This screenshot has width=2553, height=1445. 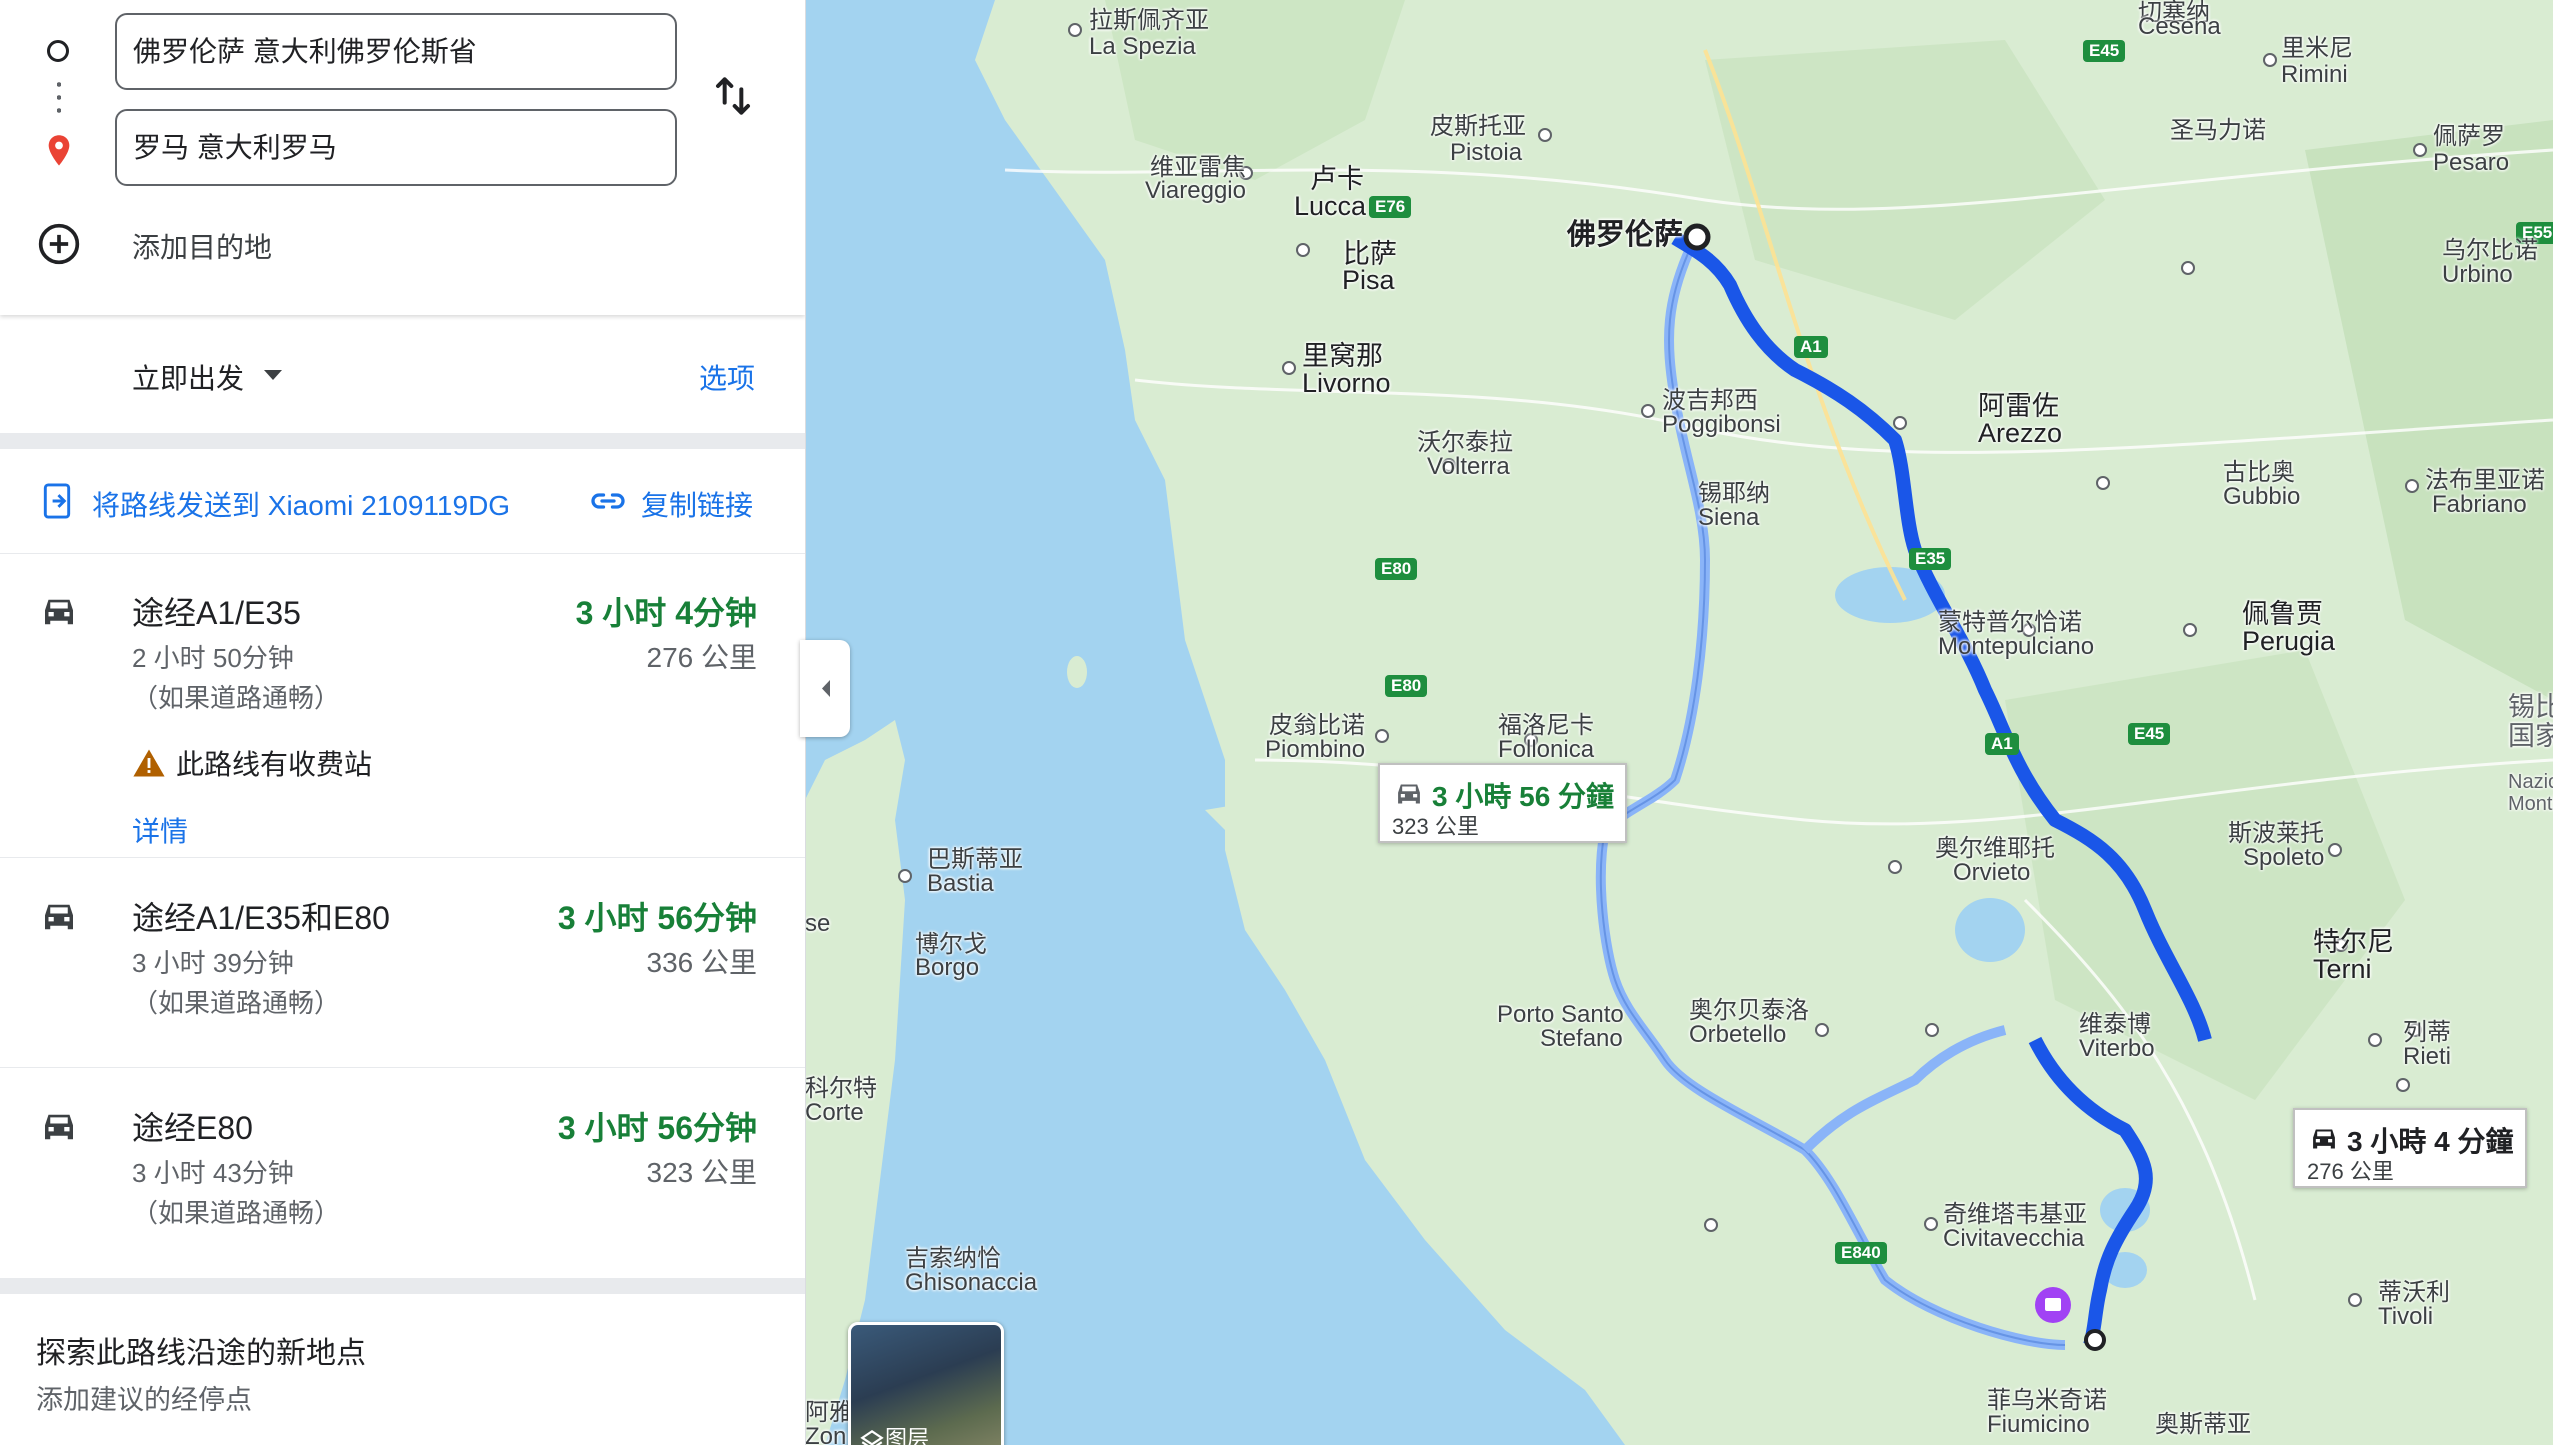 I want to click on route-inputs: 佛罗伦萨 意大利佛罗伦斯省 罗马 意大利罗马 添加目的地, so click(x=402, y=157).